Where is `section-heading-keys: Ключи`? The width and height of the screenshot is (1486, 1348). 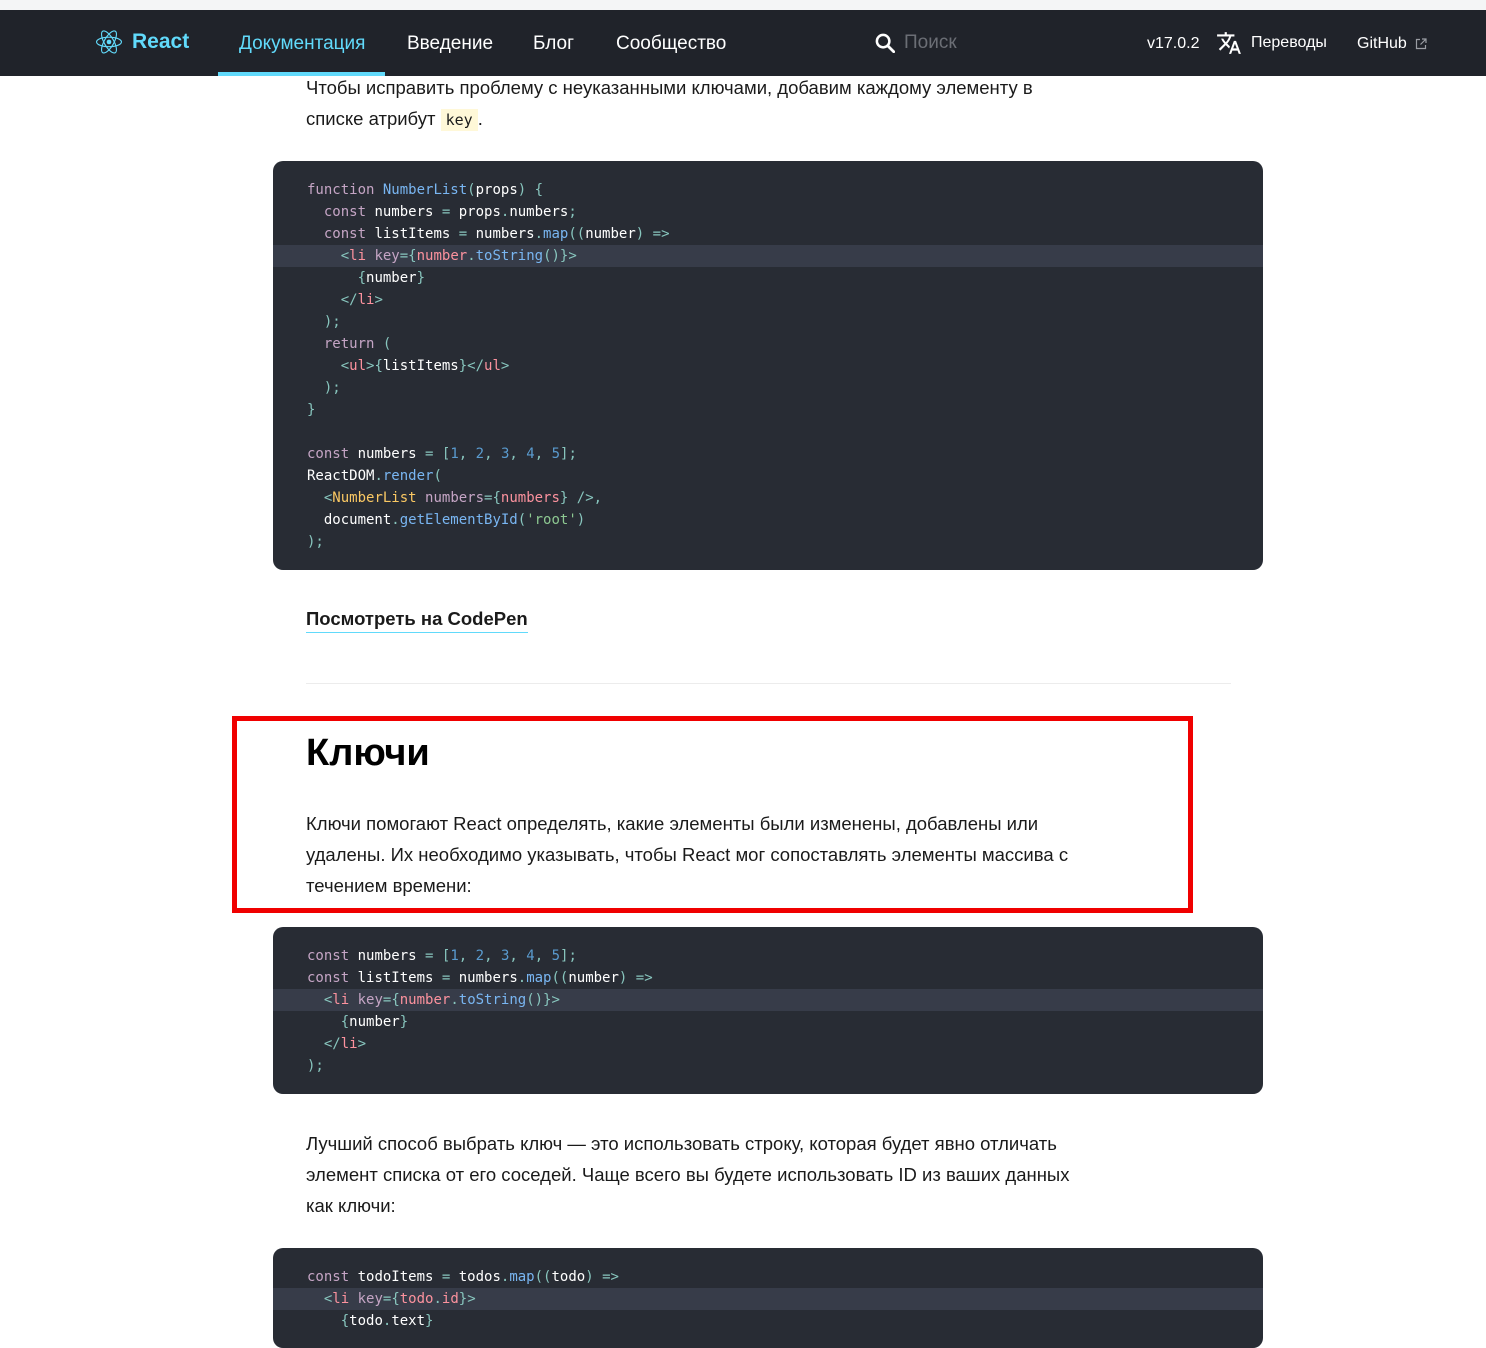 section-heading-keys: Ключи is located at coordinates (368, 753).